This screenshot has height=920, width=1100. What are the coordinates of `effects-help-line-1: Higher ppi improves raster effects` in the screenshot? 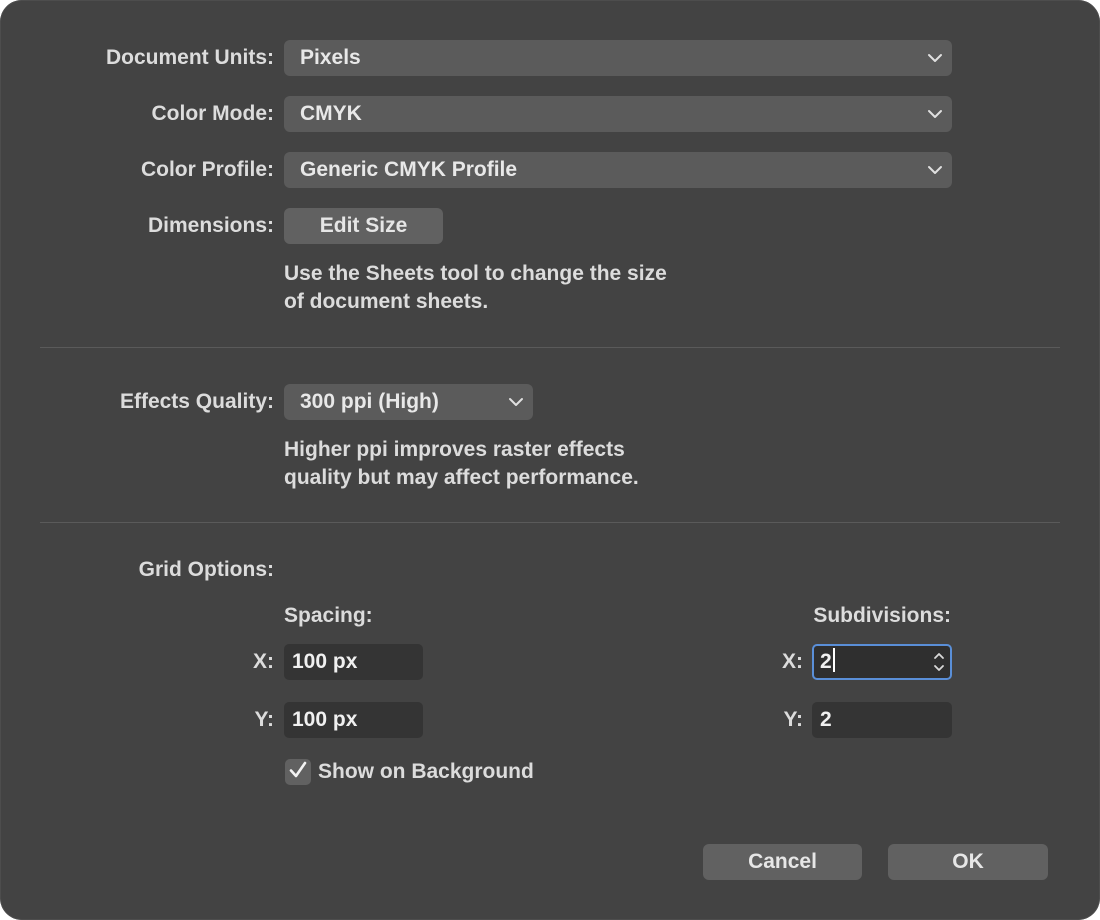 It's located at (454, 449).